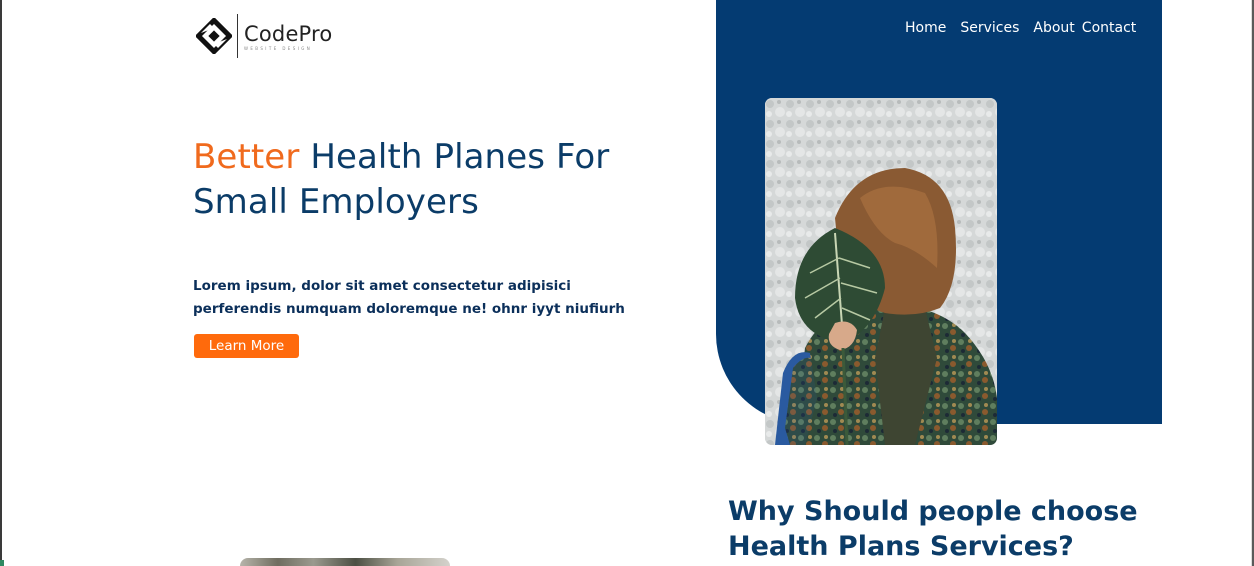  I want to click on nav-link-contact: Contact, so click(1109, 28).